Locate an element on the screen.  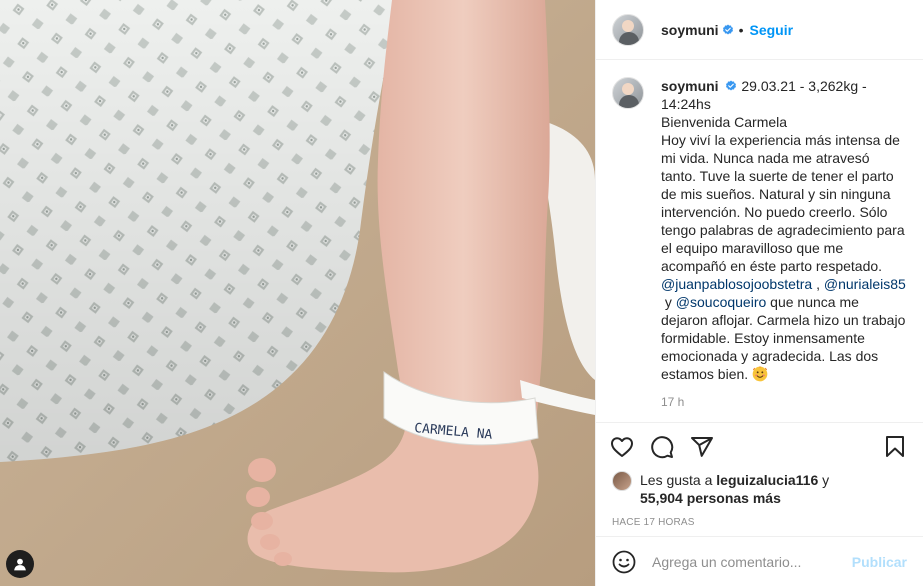
likes-count: 55,904 personas más is located at coordinates (710, 498).